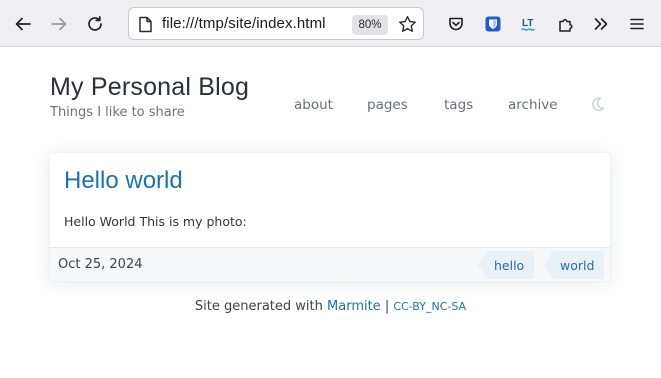 Image resolution: width=661 pixels, height=378 pixels. Describe the element at coordinates (574, 265) in the screenshot. I see `tag-world: world` at that location.